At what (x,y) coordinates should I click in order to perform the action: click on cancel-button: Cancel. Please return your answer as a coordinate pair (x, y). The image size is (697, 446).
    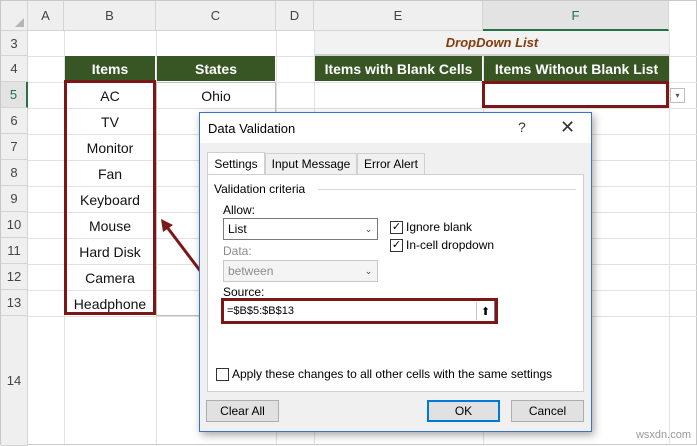
    Looking at the image, I should click on (547, 411).